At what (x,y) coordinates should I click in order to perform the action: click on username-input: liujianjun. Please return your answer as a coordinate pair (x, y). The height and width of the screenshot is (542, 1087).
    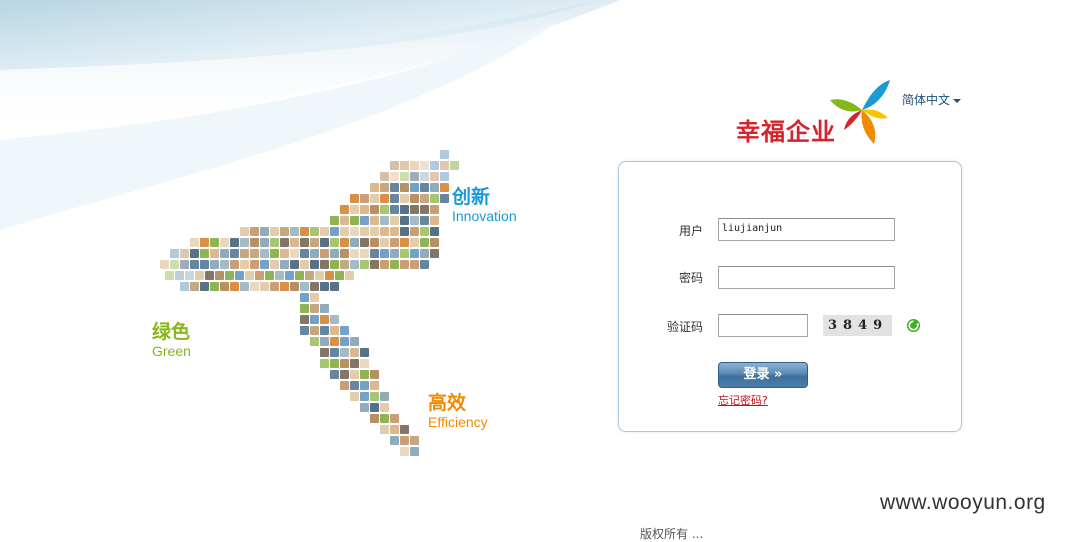
    Looking at the image, I should click on (806, 229).